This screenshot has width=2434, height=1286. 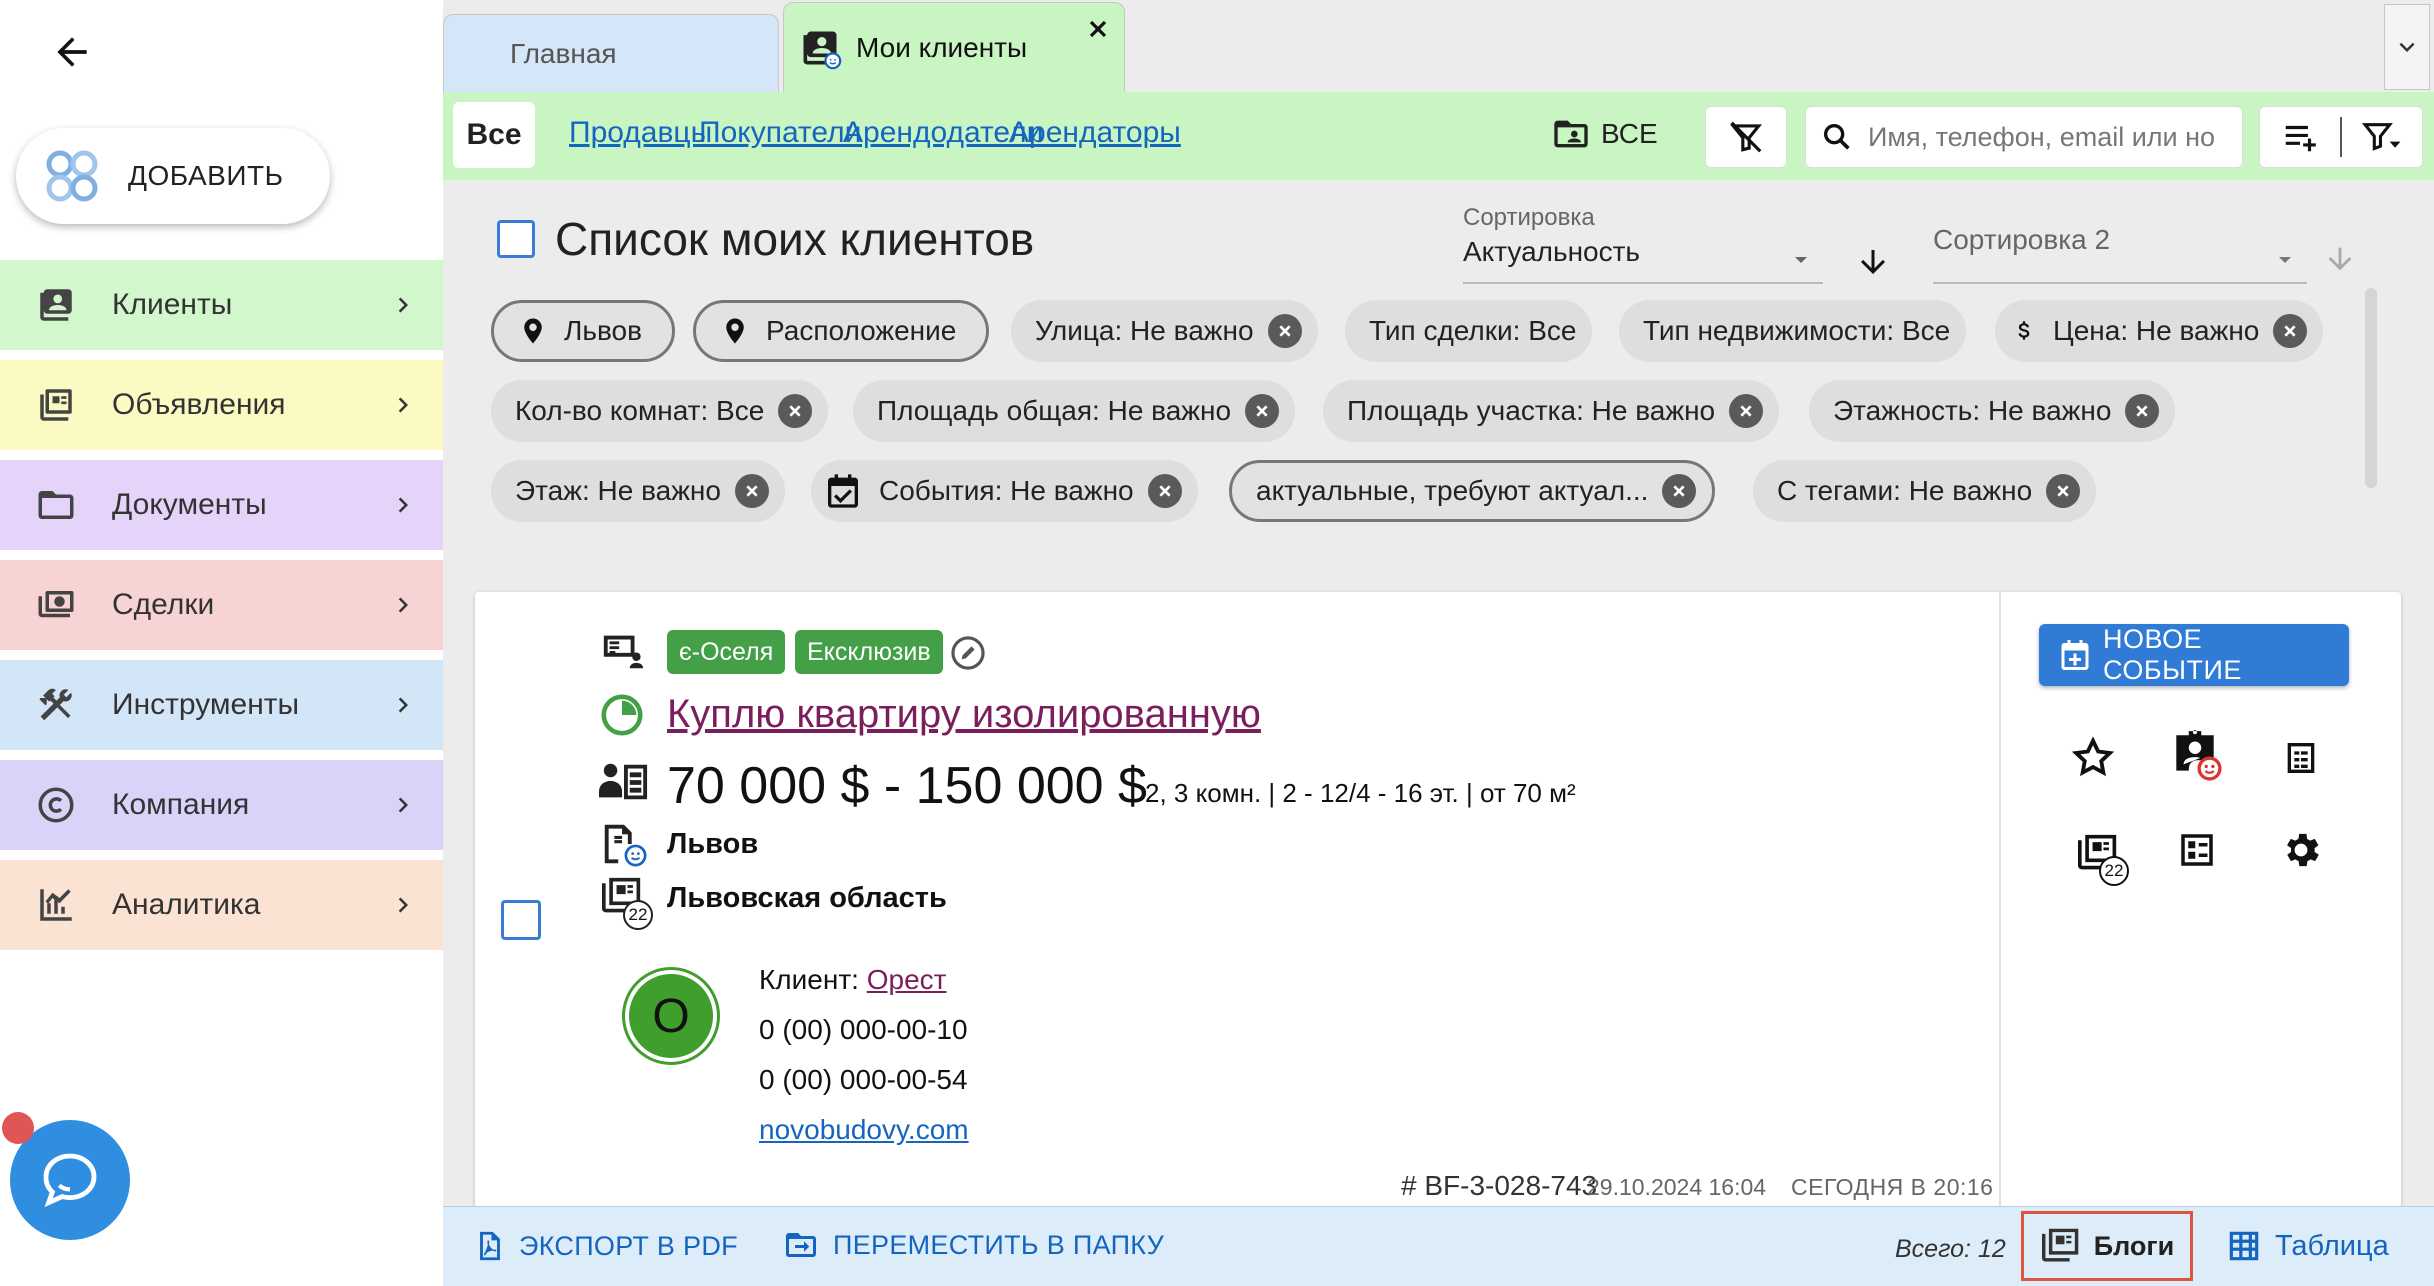 What do you see at coordinates (1098, 29) in the screenshot?
I see `tab-close-button` at bounding box center [1098, 29].